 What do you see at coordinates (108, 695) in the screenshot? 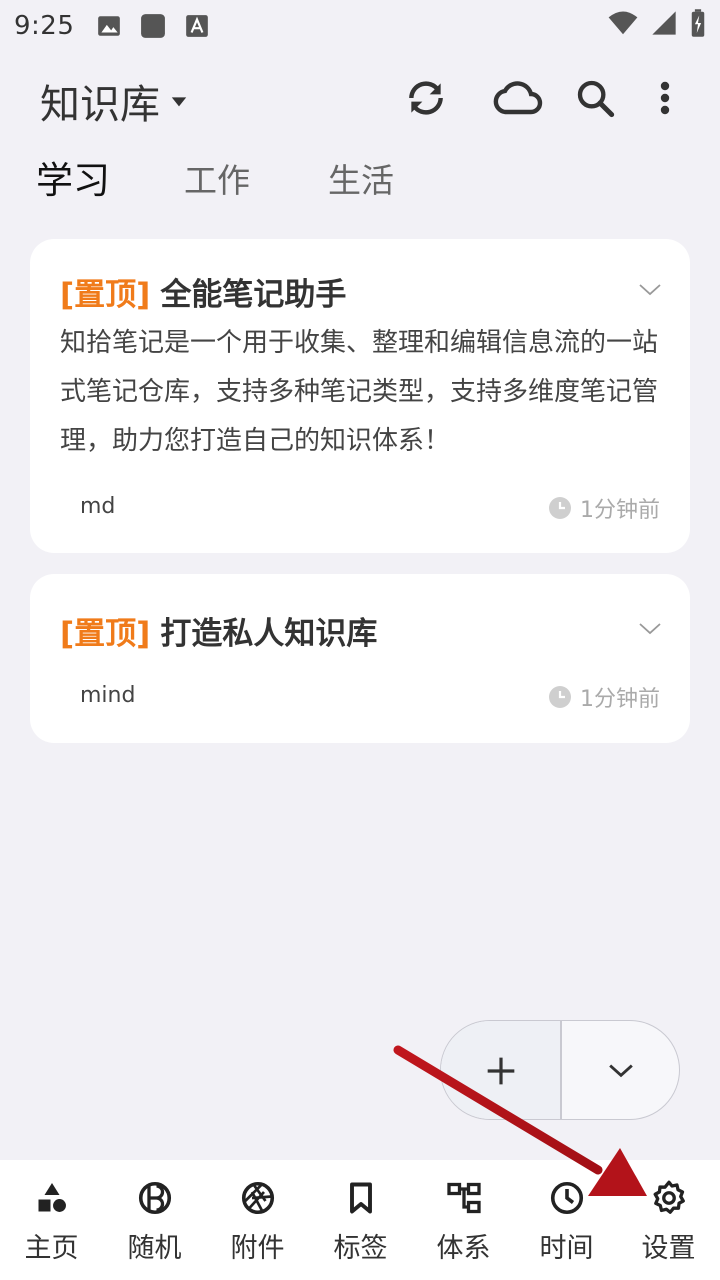
I see `note-type-tag: mind` at bounding box center [108, 695].